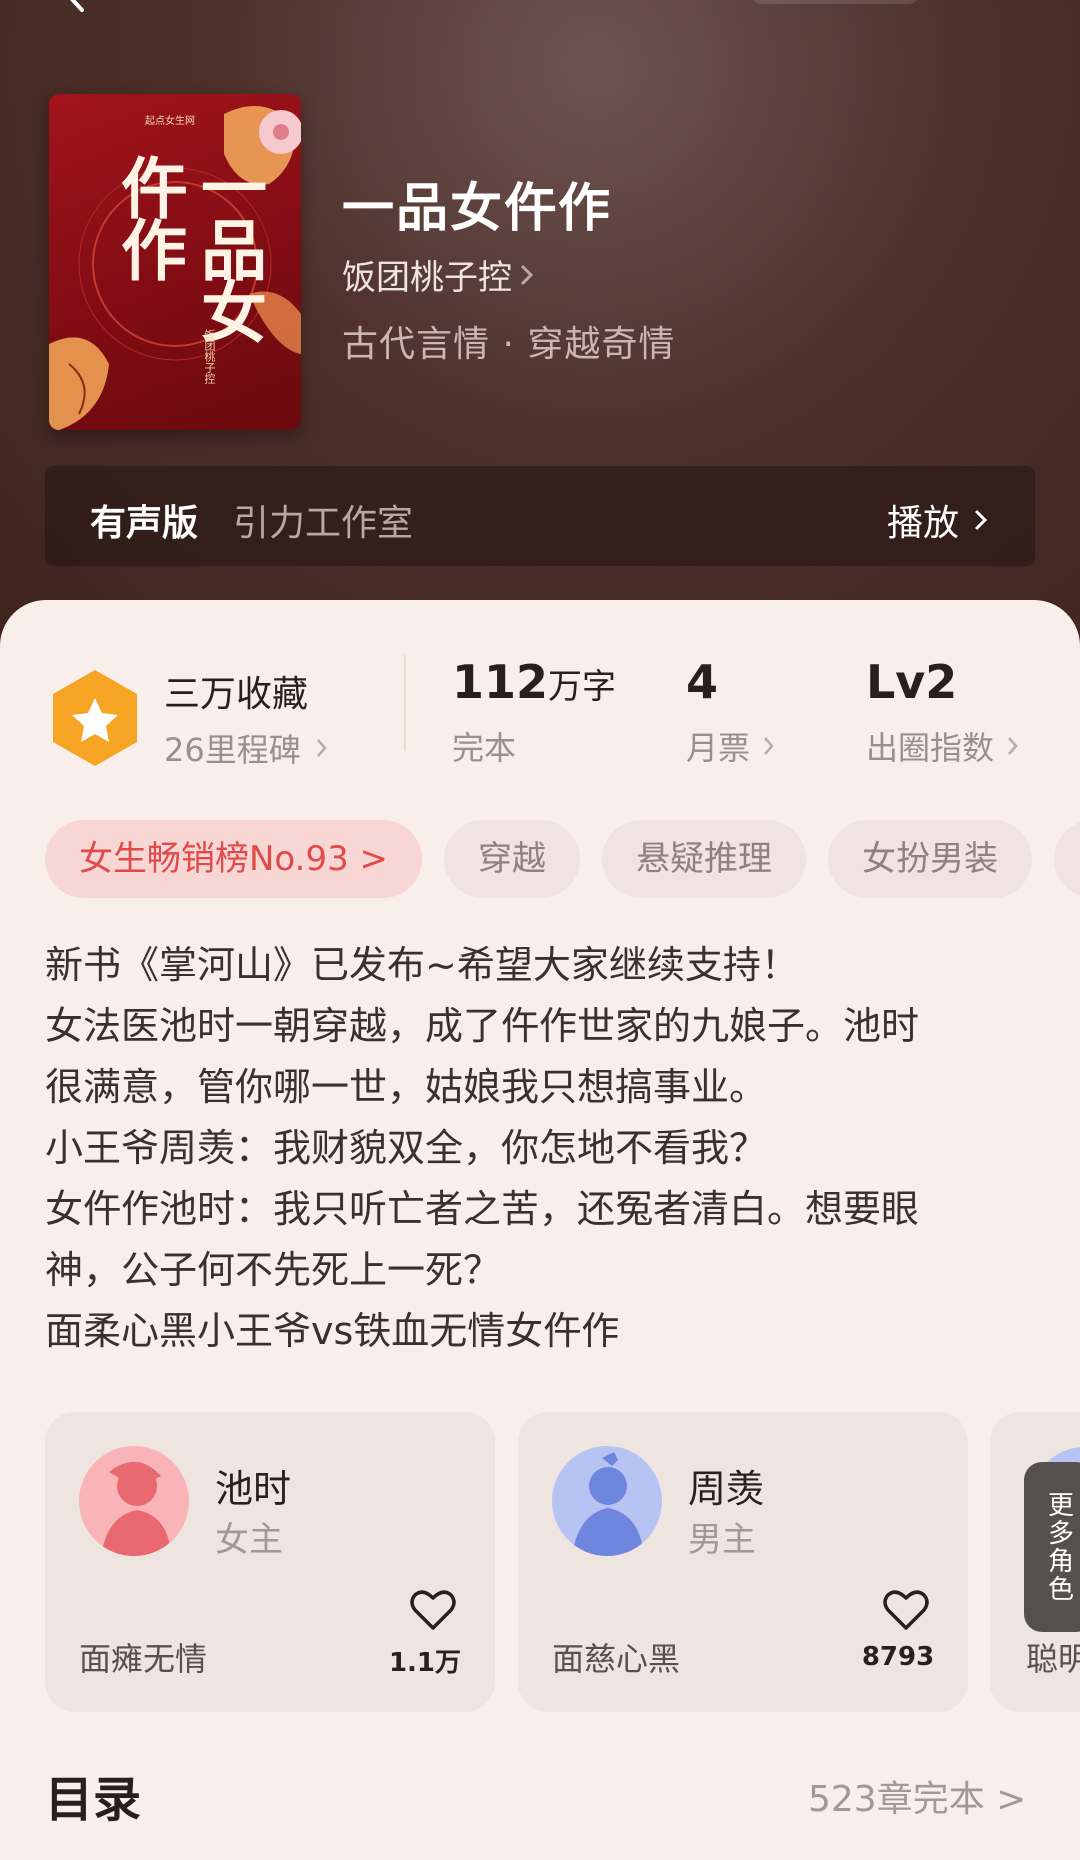 This screenshot has height=1860, width=1080. I want to click on completion-status: 完本, so click(484, 748).